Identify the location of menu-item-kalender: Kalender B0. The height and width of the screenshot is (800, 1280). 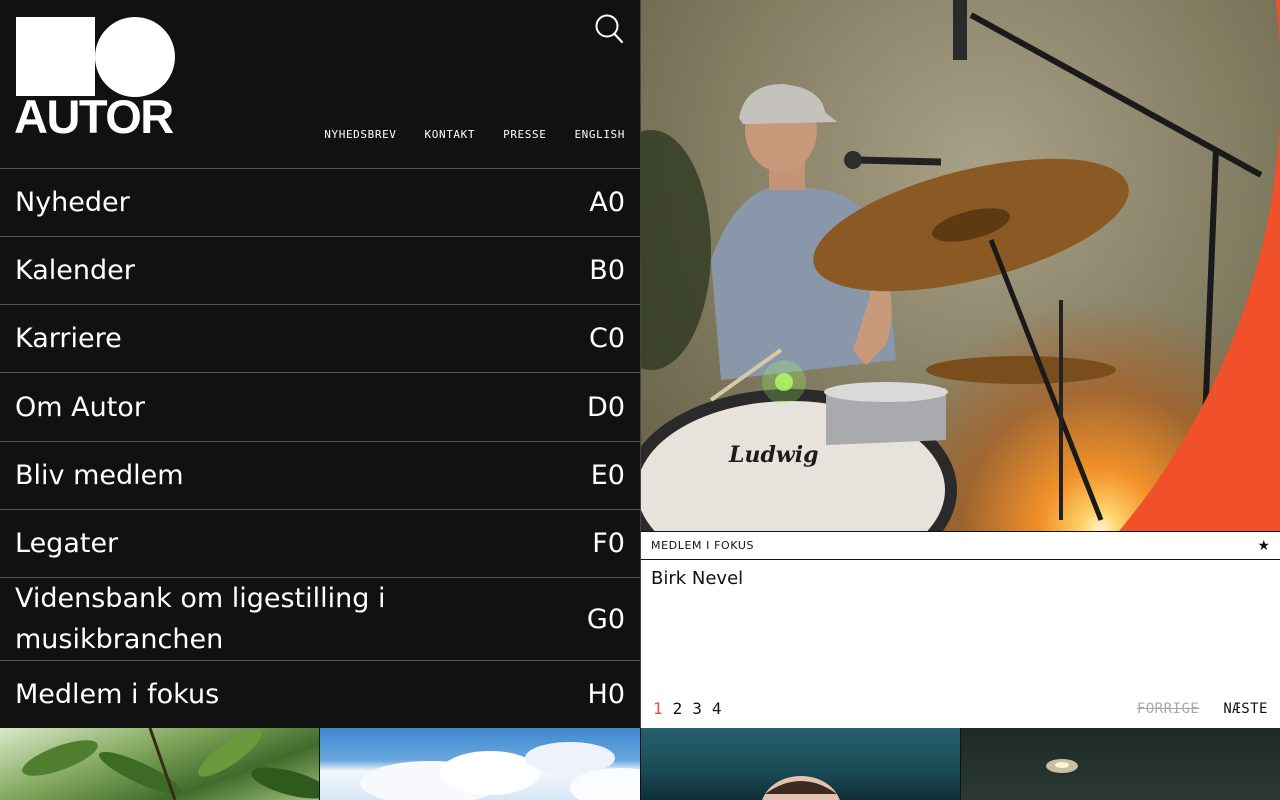
(320, 270).